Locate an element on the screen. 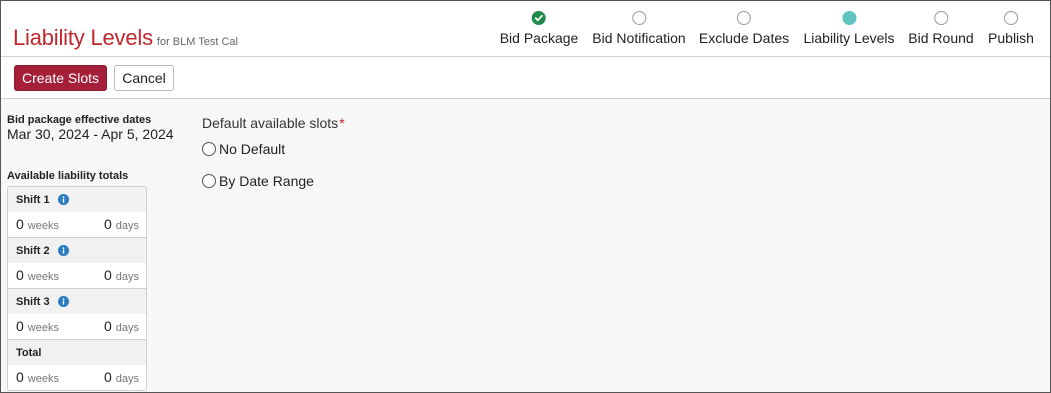  step-publish: Publish is located at coordinates (1011, 28).